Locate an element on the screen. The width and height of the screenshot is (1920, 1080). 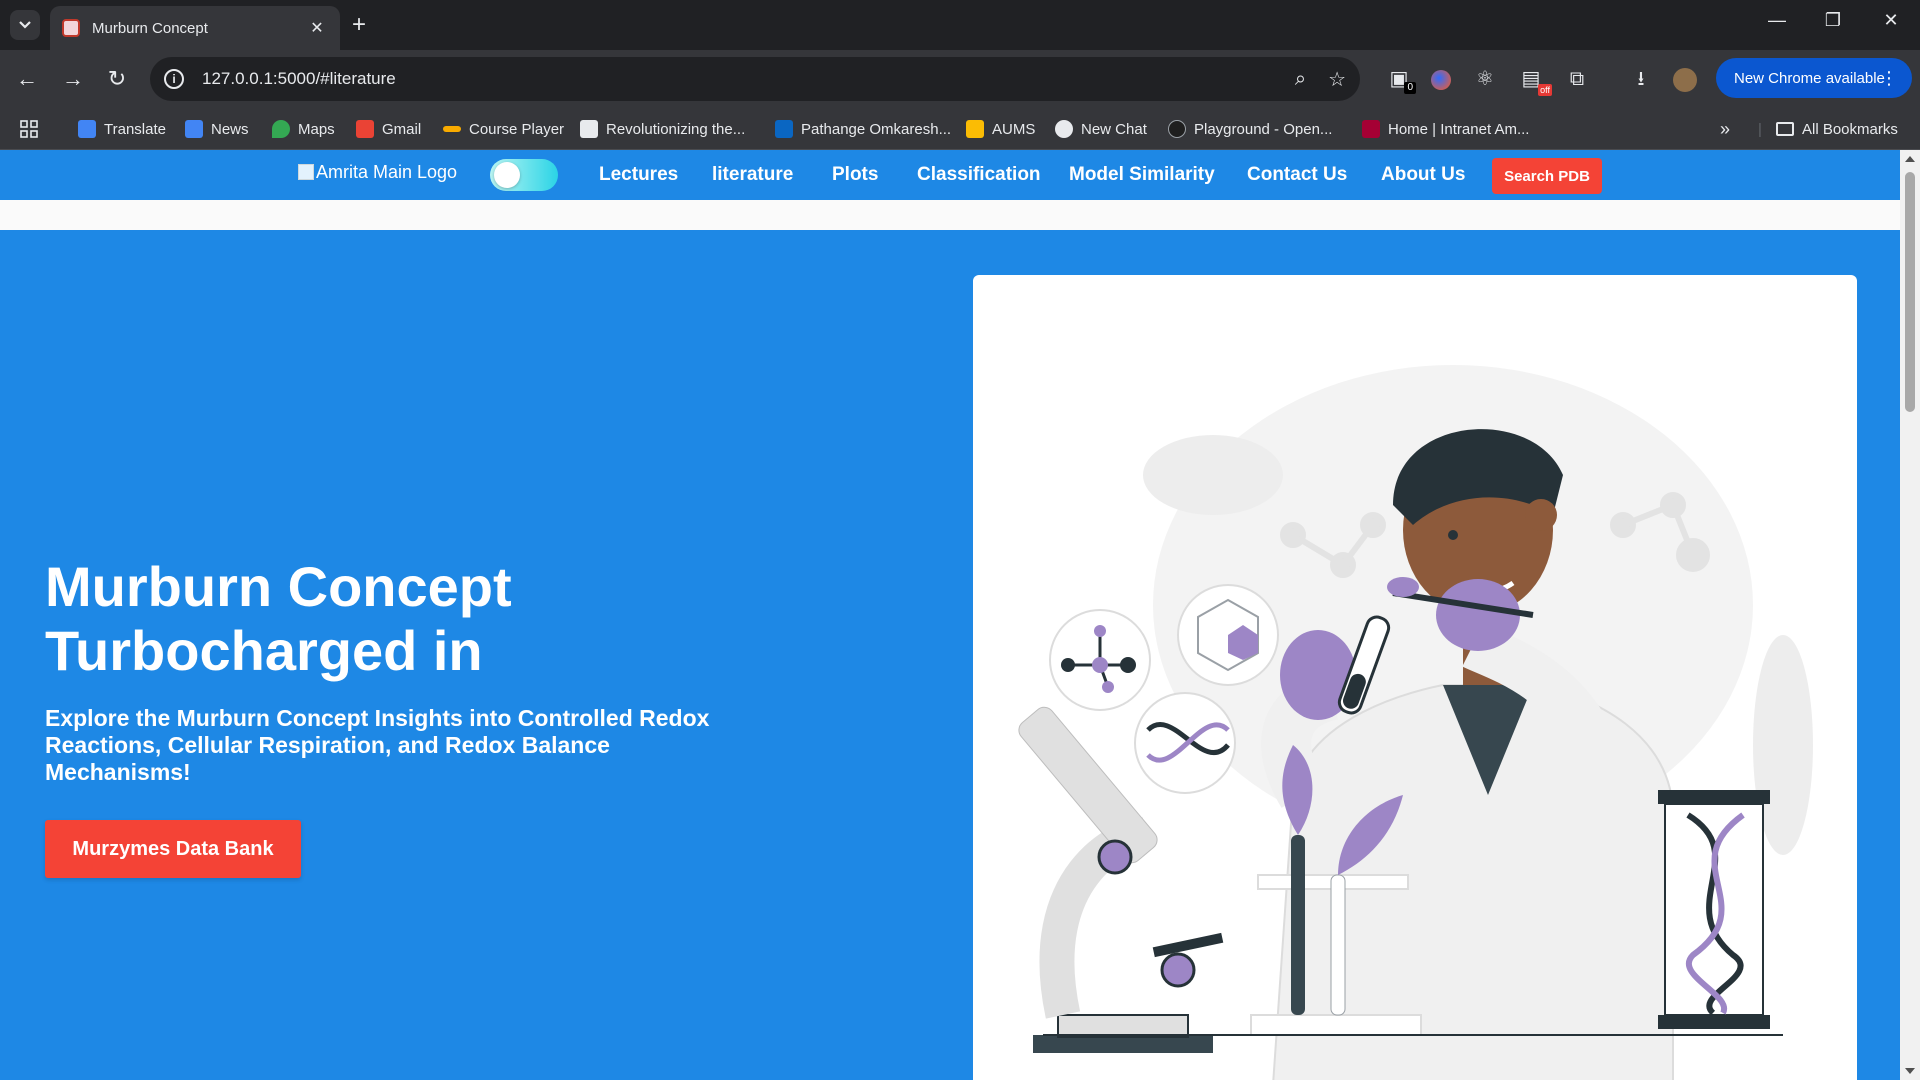
nav-literature: literature is located at coordinates (752, 175).